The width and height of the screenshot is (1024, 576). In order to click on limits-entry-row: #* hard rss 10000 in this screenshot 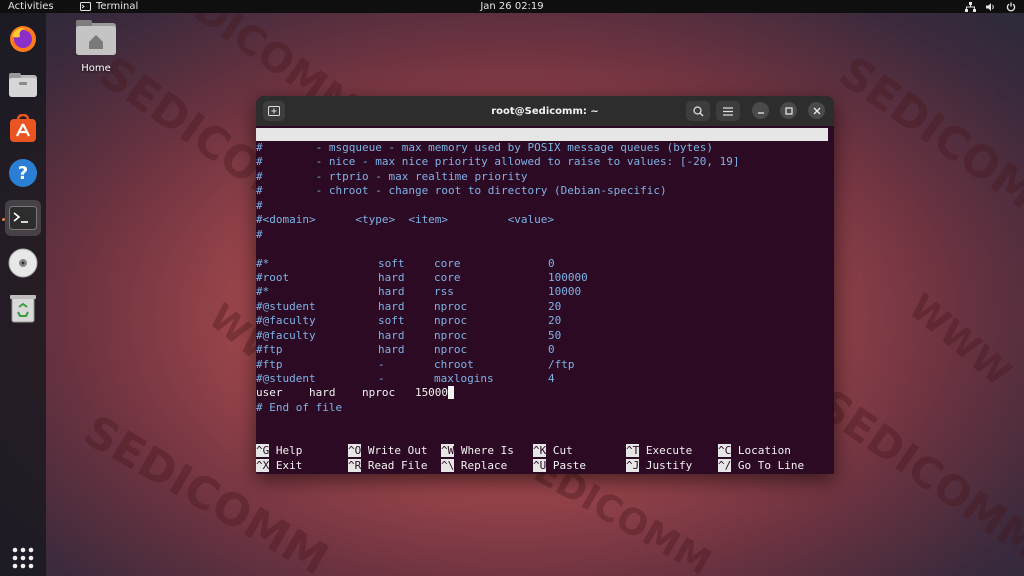, I will do `click(542, 292)`.